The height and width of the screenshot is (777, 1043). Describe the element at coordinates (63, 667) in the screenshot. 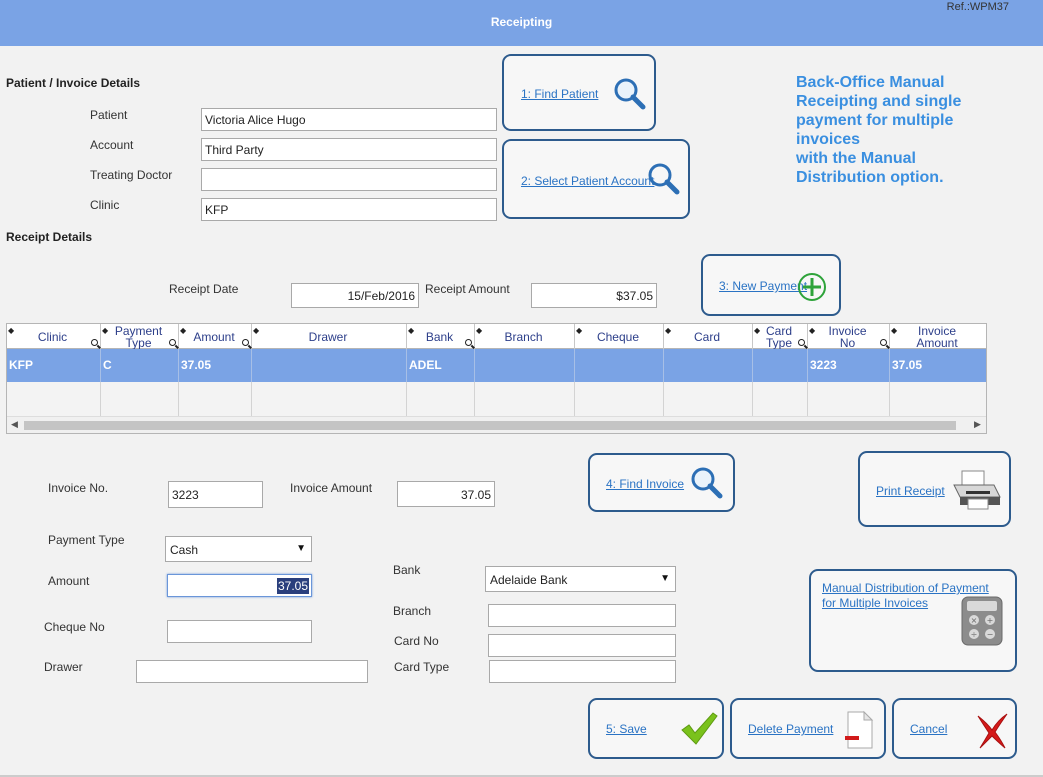

I see `drawer-label: Drawer` at that location.